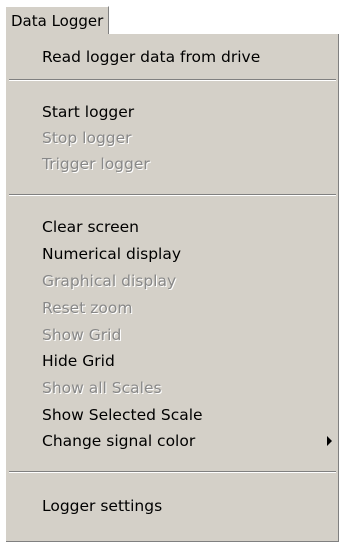  Describe the element at coordinates (172, 506) in the screenshot. I see `menu-item-logger-settings: Logger settings` at that location.